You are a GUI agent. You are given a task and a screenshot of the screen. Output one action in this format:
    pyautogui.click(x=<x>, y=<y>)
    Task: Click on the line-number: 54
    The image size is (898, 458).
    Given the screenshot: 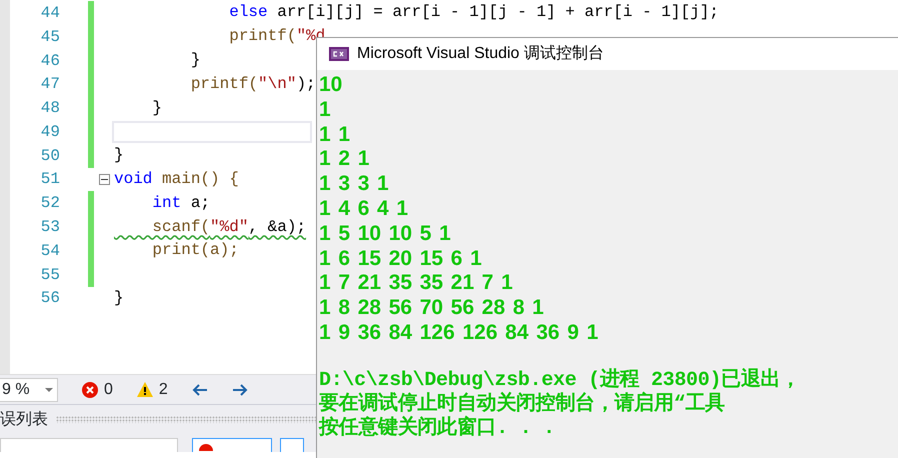 What is the action you would take?
    pyautogui.click(x=50, y=251)
    